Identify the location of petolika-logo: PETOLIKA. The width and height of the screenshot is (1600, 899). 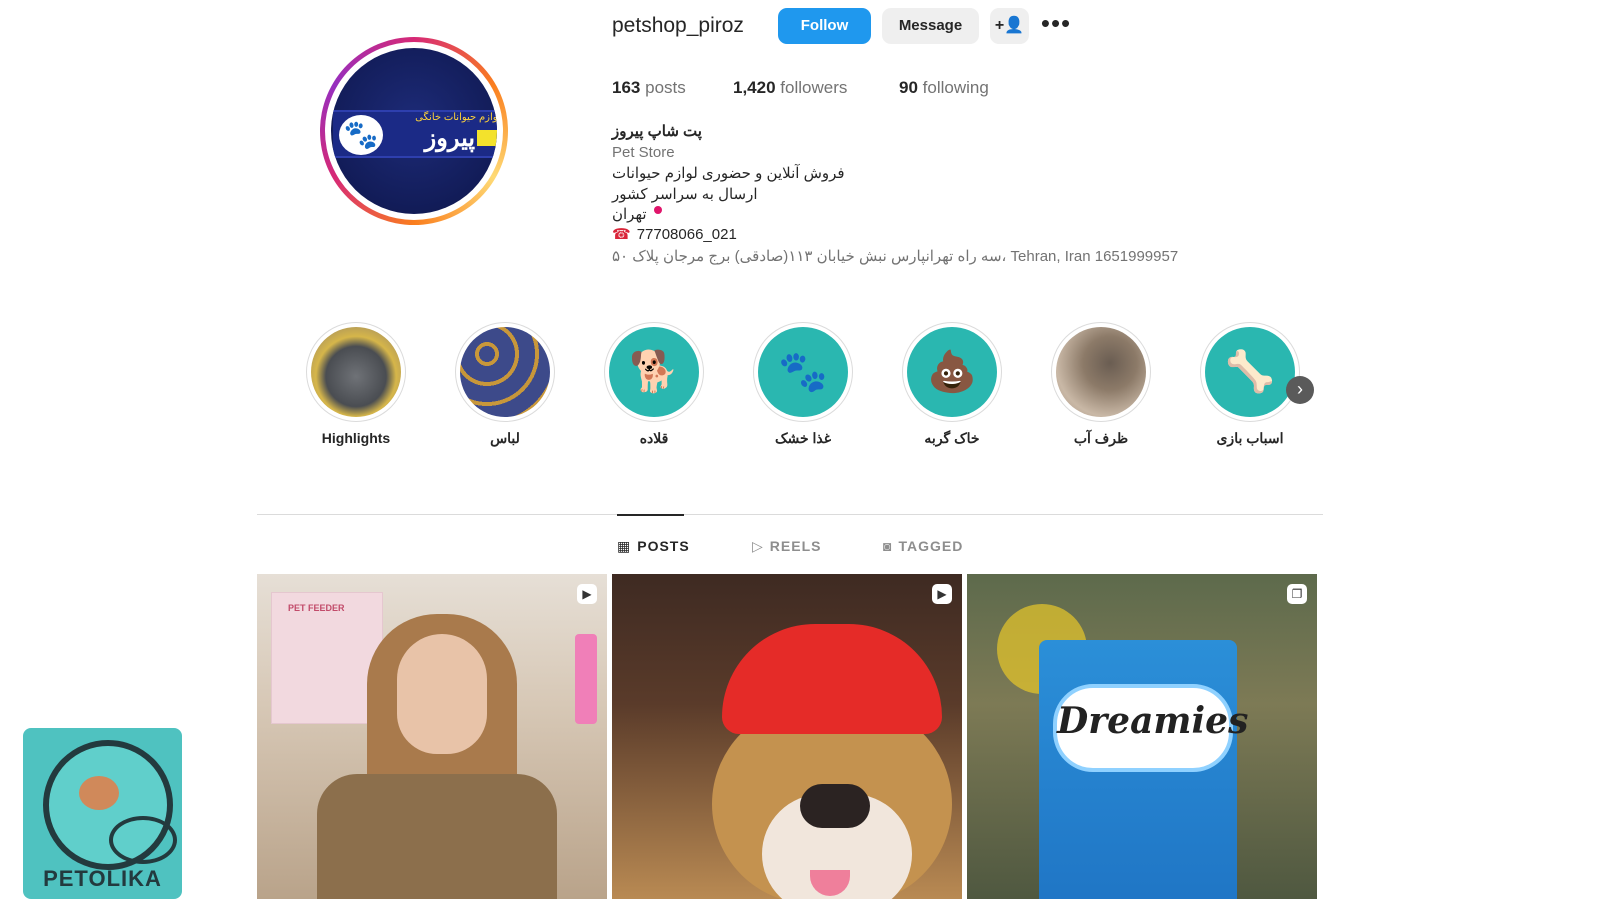
(102, 813).